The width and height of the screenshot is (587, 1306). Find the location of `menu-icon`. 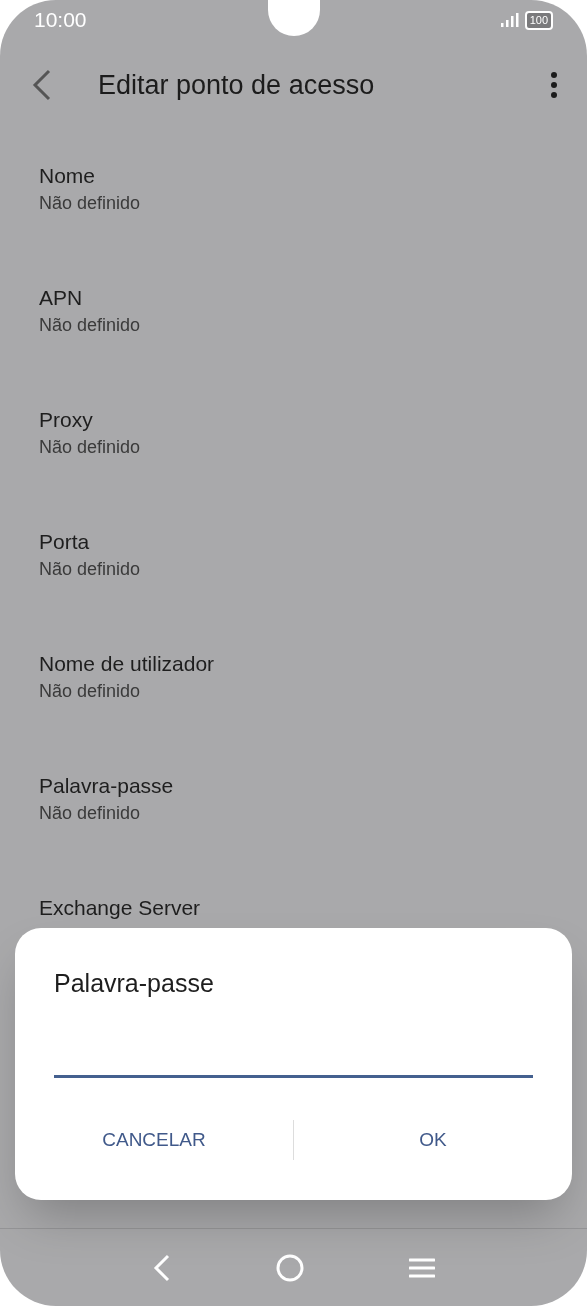

menu-icon is located at coordinates (421, 1267).